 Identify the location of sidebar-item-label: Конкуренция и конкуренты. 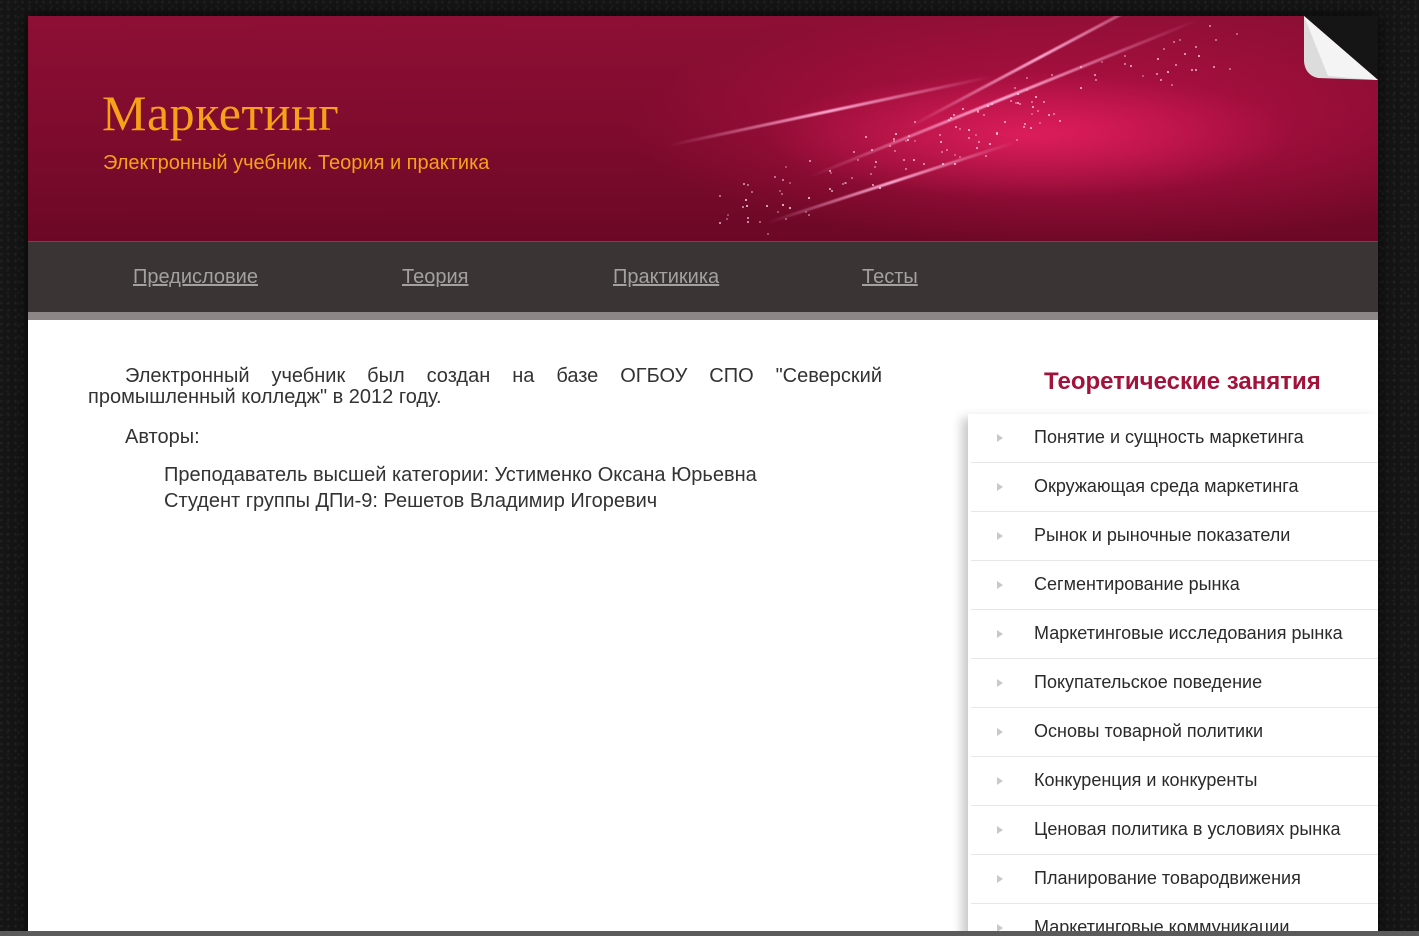
(1146, 780).